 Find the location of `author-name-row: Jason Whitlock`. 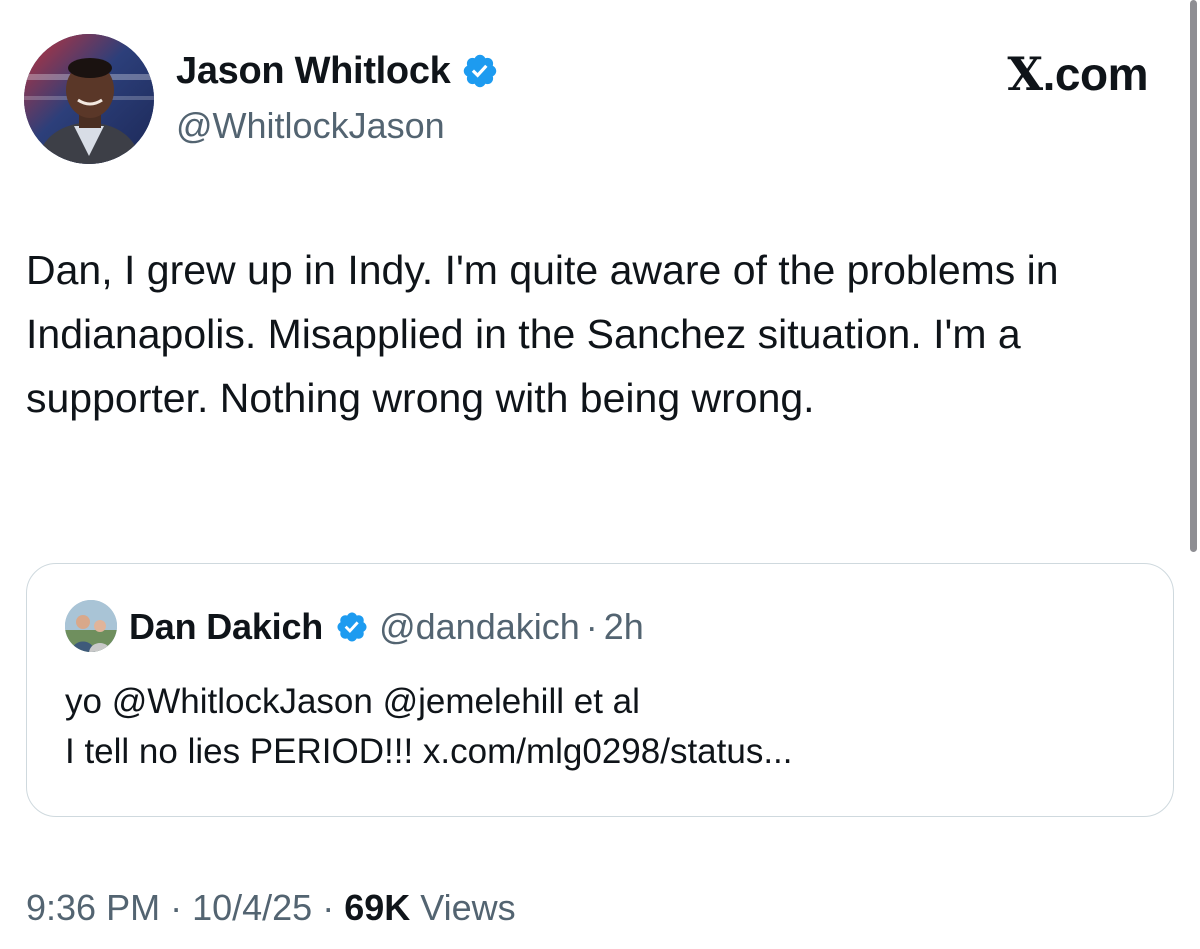

author-name-row: Jason Whitlock is located at coordinates (337, 71).